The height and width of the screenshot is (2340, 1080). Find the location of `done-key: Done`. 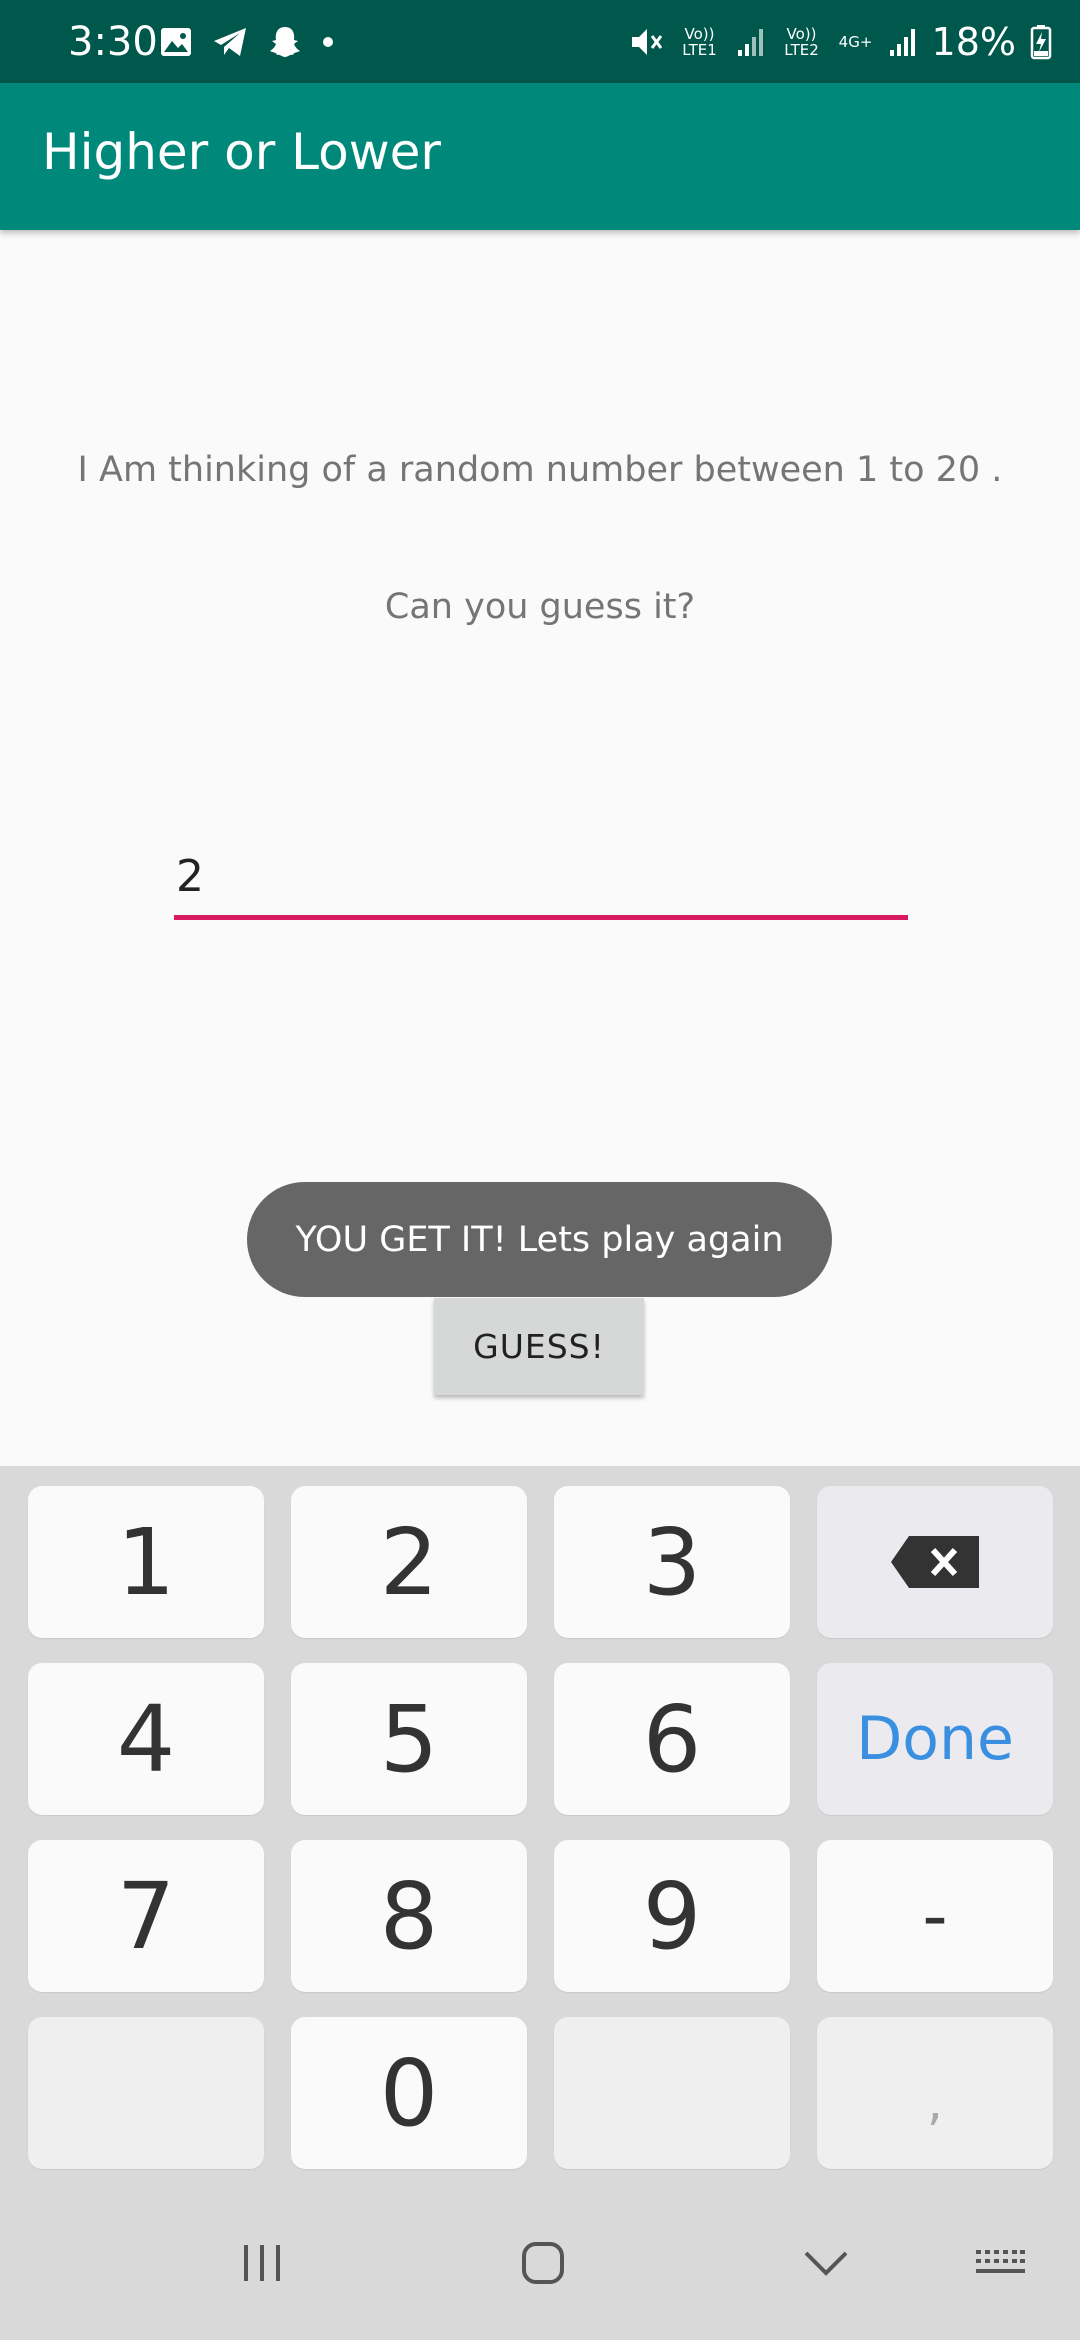

done-key: Done is located at coordinates (935, 1739).